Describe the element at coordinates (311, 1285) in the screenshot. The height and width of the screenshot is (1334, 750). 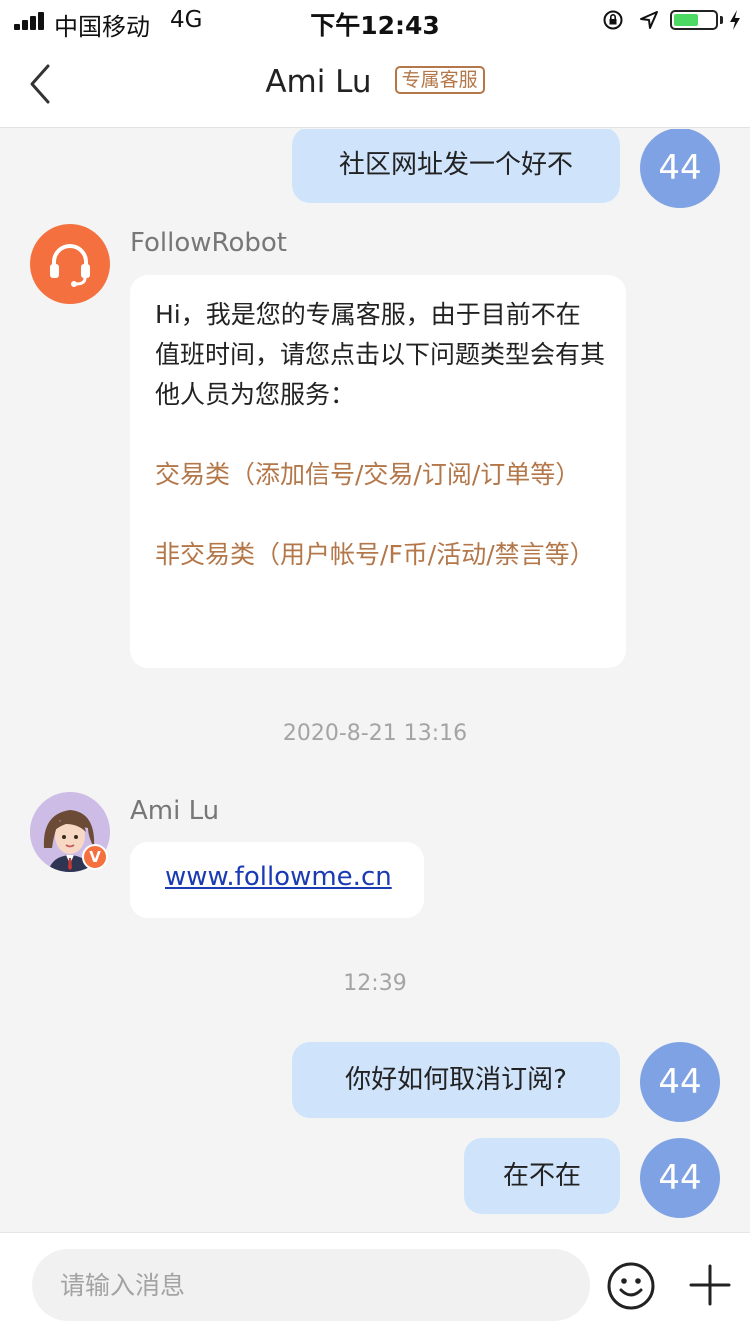
I see `message-input` at that location.